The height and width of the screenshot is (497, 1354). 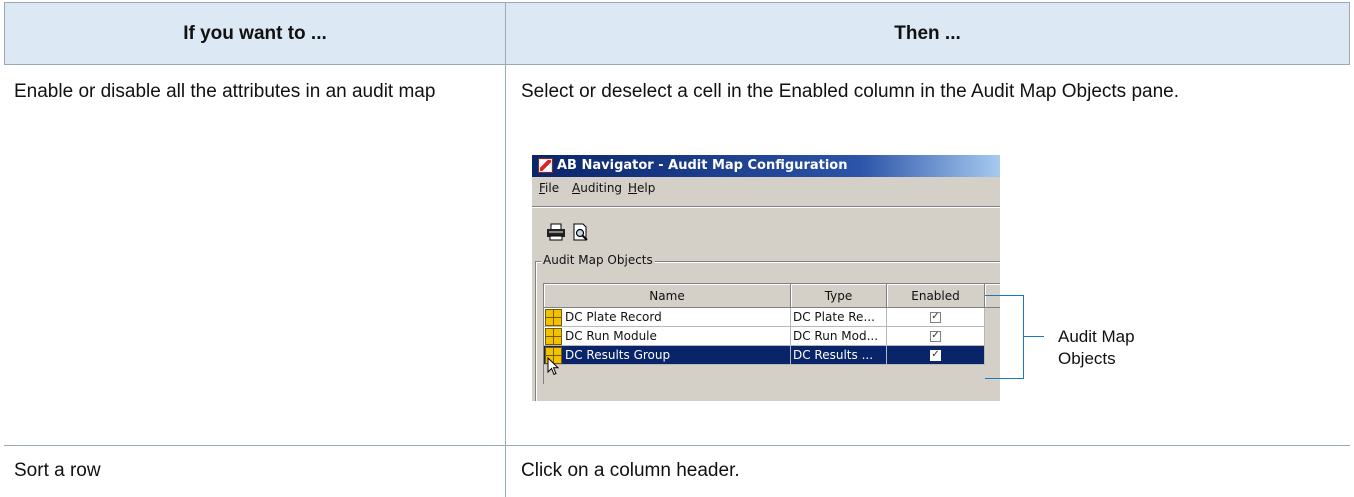 I want to click on window-titlebar: AB Navigator - Audit Map Configuration, so click(x=766, y=166).